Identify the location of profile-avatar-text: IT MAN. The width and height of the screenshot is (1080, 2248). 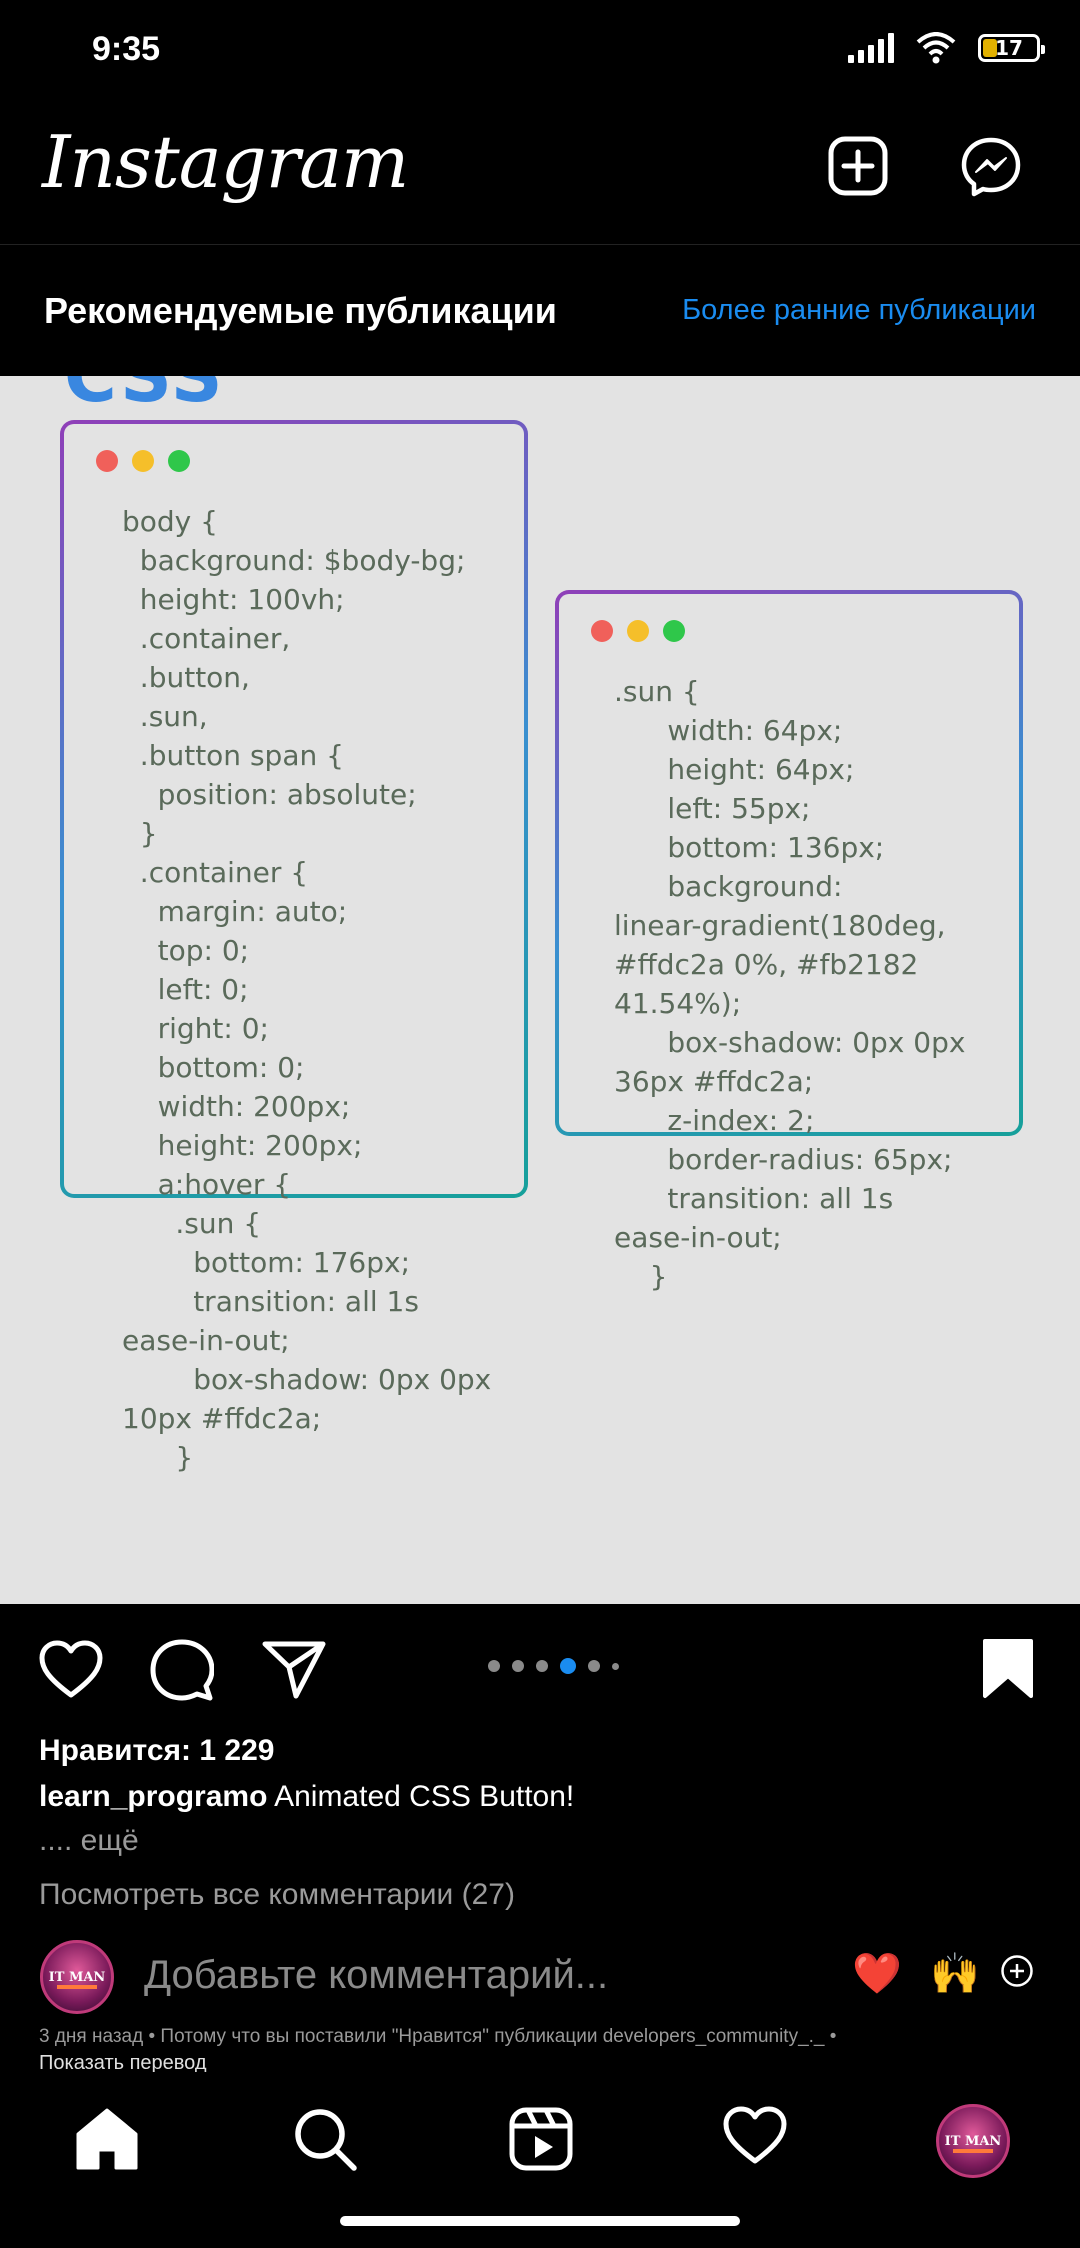
(973, 2141).